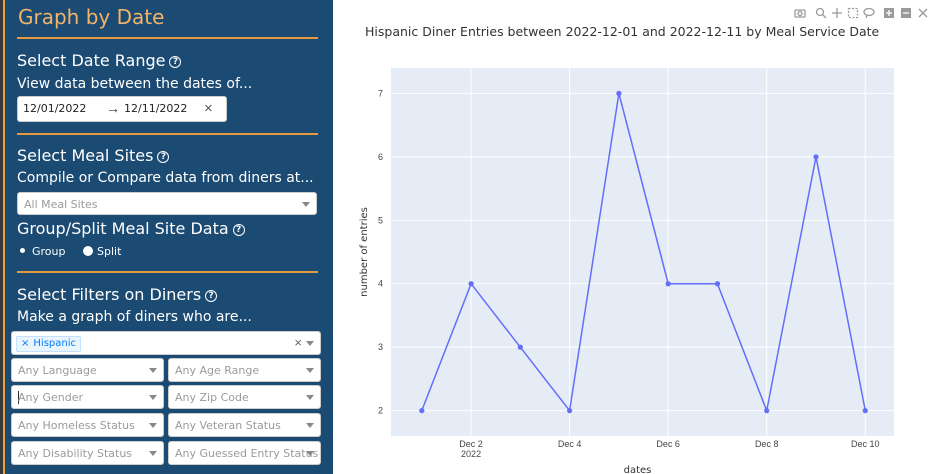  I want to click on disability-status-dropdown: Any Disability Status, so click(87, 453).